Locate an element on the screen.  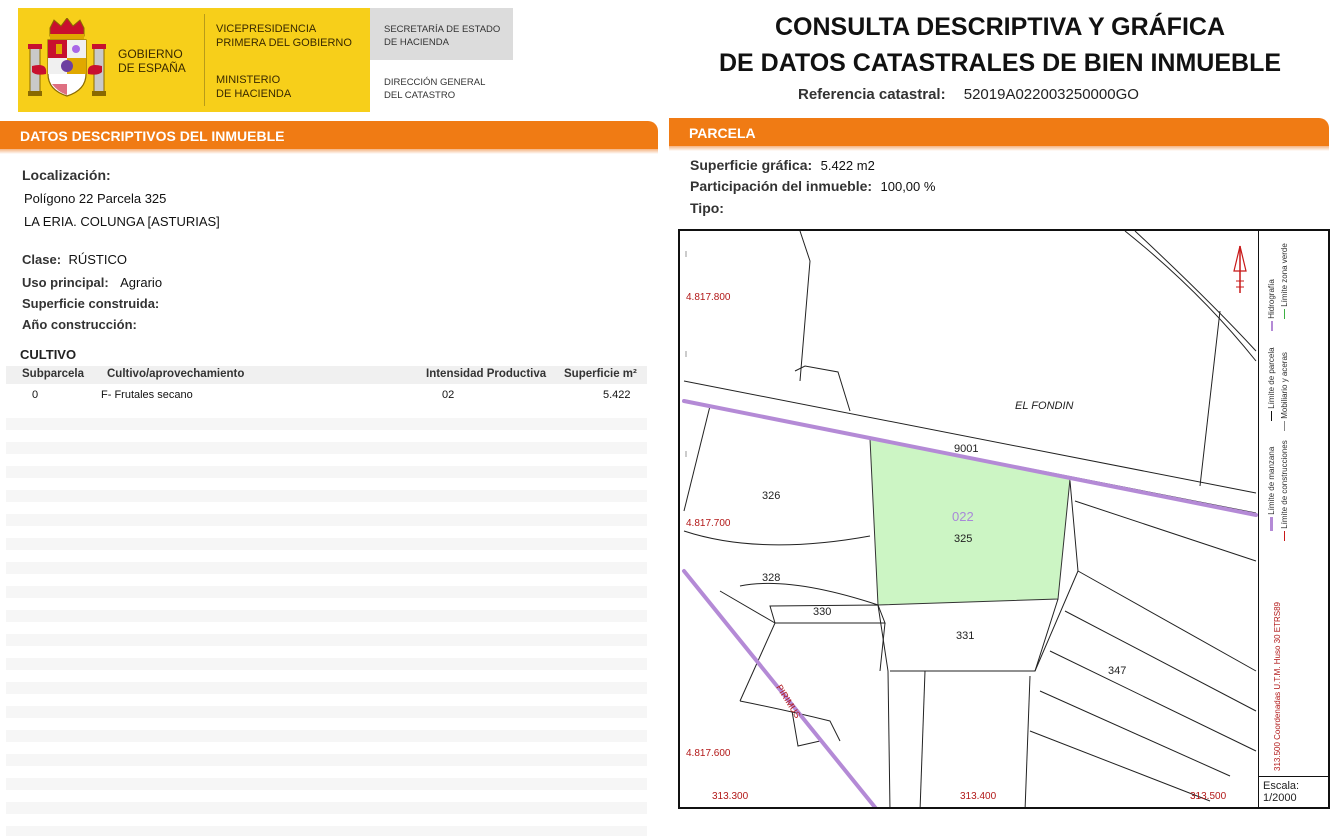
parcel-label: 326 is located at coordinates (771, 496).